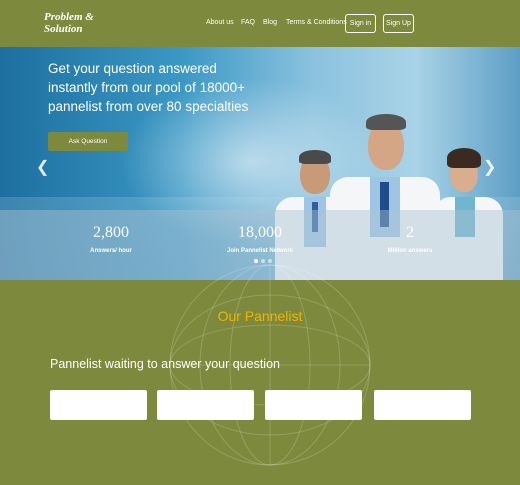 This screenshot has width=520, height=485. I want to click on carousel-next-icon: ❯, so click(489, 167).